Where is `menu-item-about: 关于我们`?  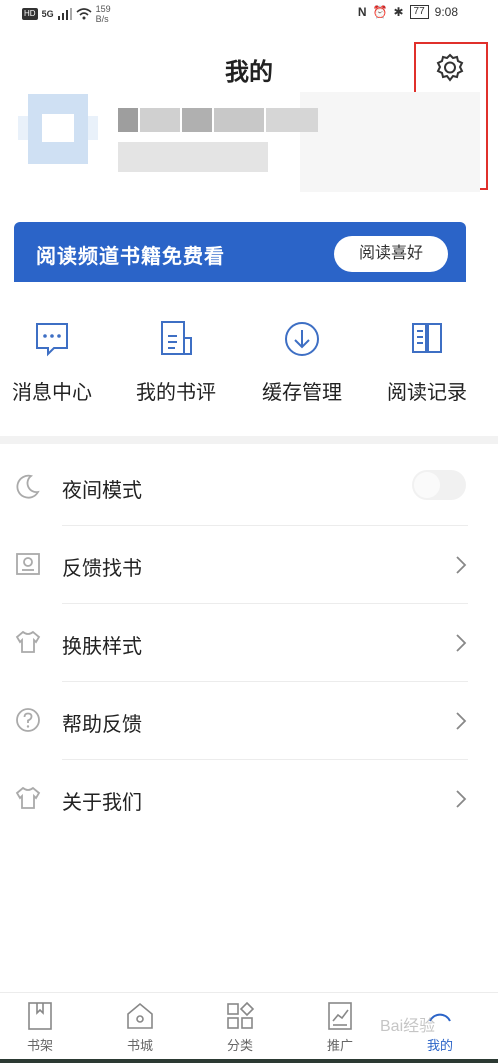 menu-item-about: 关于我们 is located at coordinates (249, 799).